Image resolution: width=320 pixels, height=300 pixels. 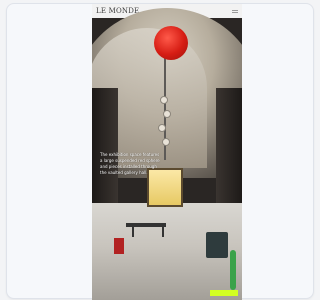 What do you see at coordinates (148, 232) in the screenshot?
I see `bench-legs` at bounding box center [148, 232].